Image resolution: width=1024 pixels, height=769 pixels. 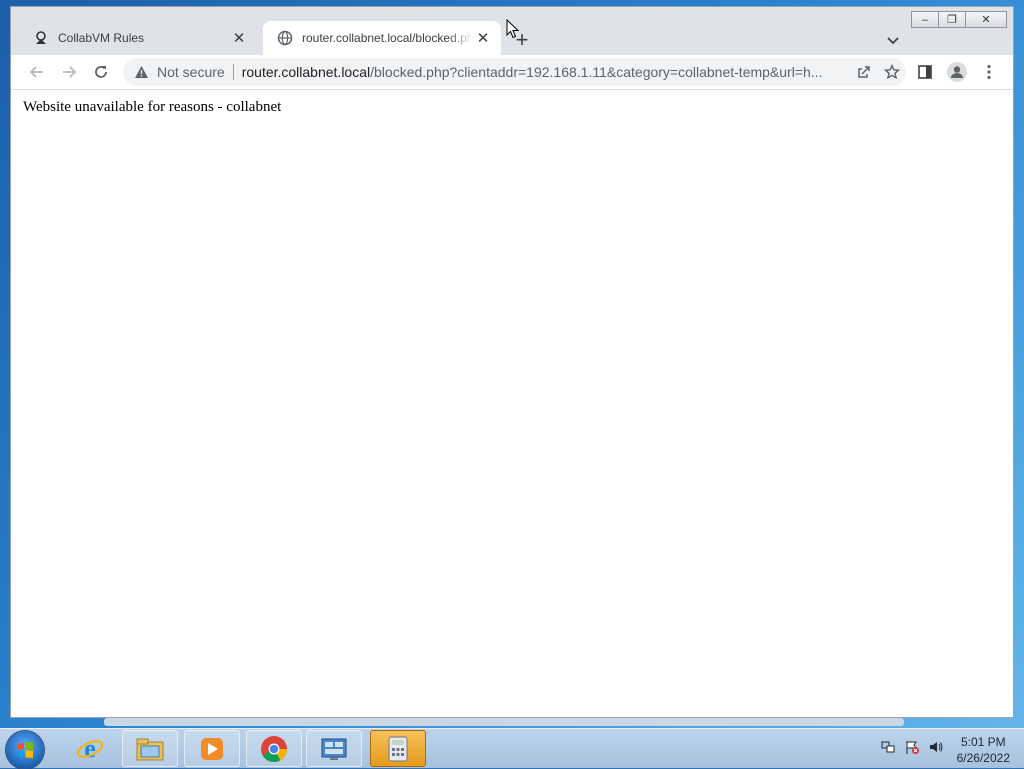 What do you see at coordinates (212, 748) in the screenshot?
I see `media-player-taskbar-icon` at bounding box center [212, 748].